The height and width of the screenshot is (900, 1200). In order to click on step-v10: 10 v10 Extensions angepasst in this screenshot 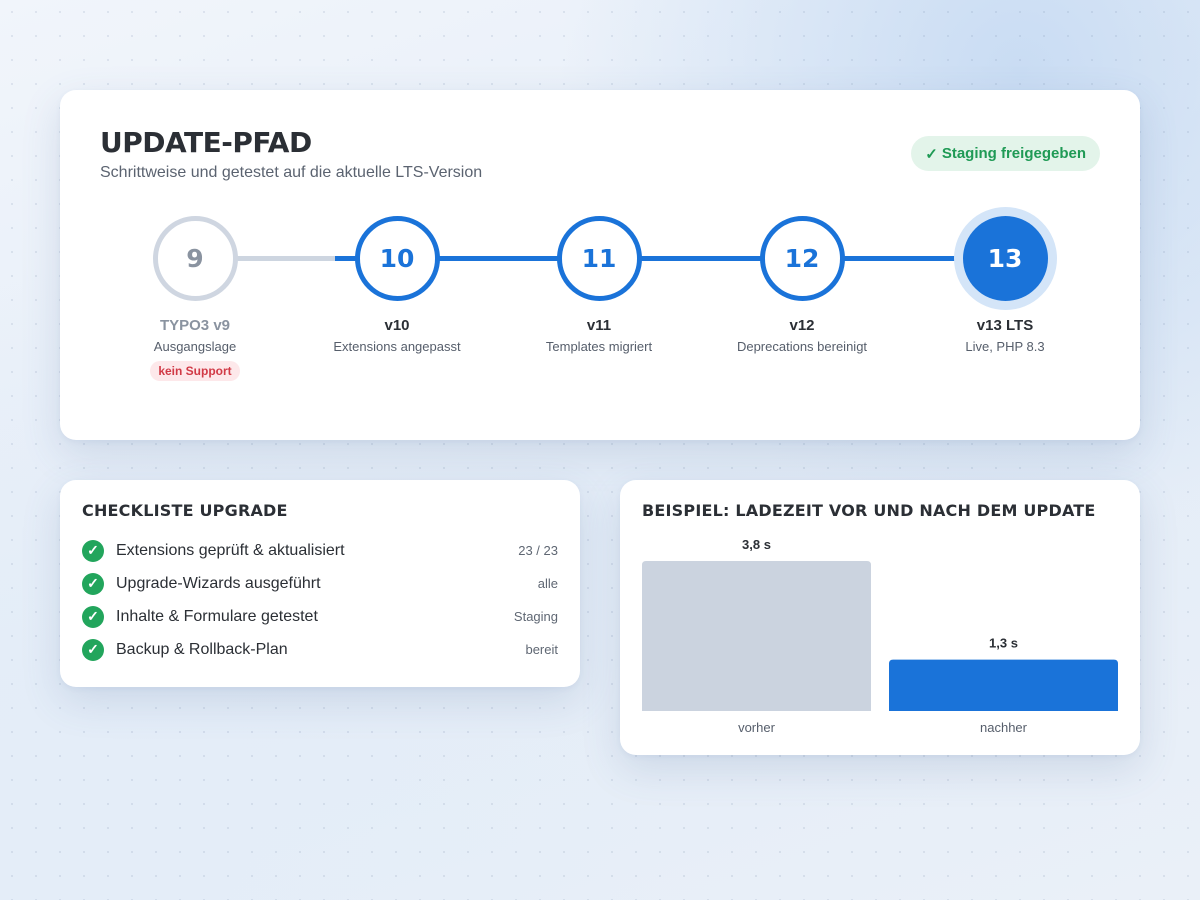, I will do `click(397, 285)`.